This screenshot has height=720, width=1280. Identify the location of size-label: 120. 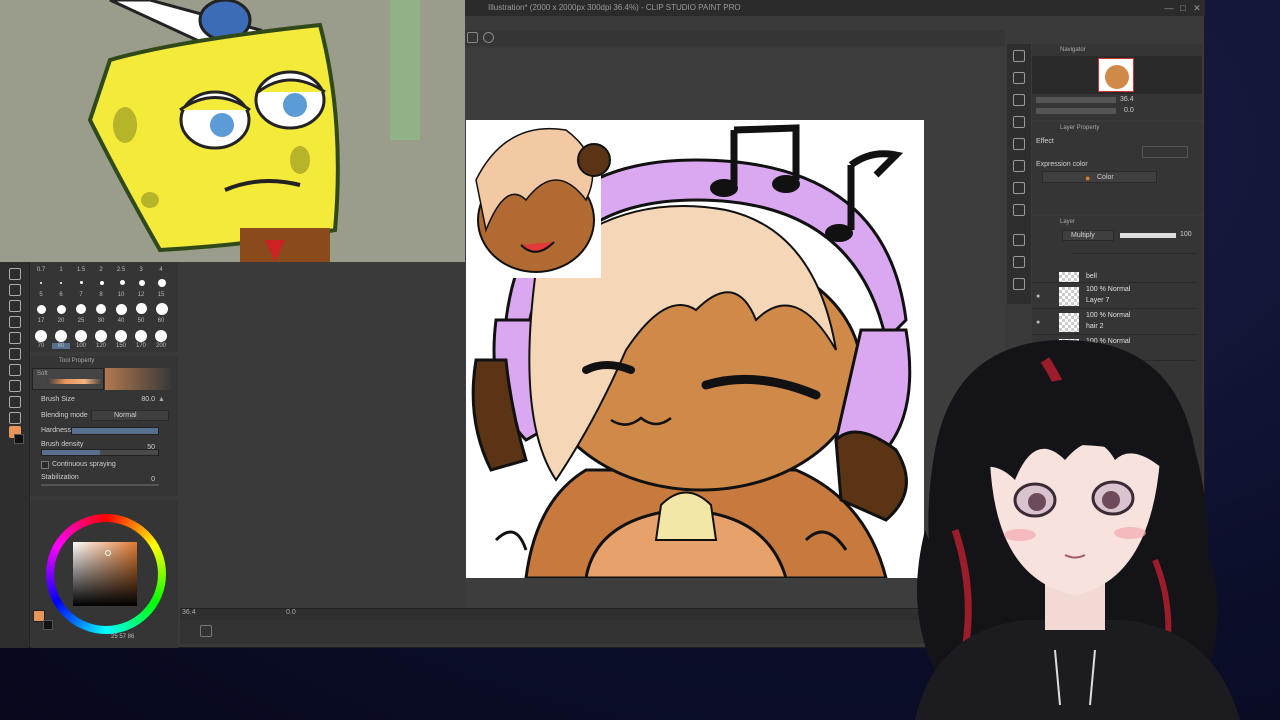
(101, 346).